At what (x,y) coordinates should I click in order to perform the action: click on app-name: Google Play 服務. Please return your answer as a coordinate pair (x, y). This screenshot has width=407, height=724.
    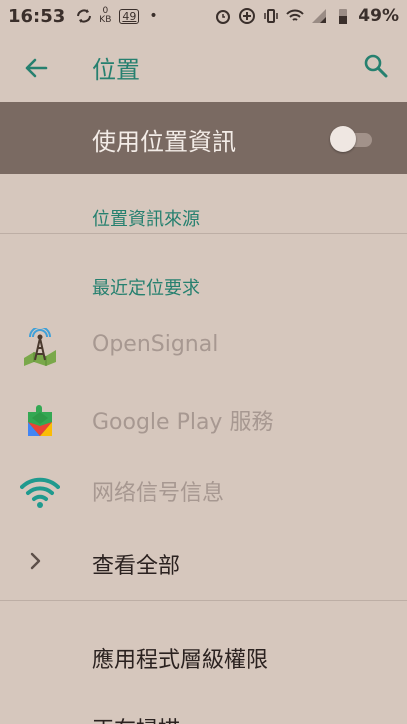
    Looking at the image, I should click on (183, 422).